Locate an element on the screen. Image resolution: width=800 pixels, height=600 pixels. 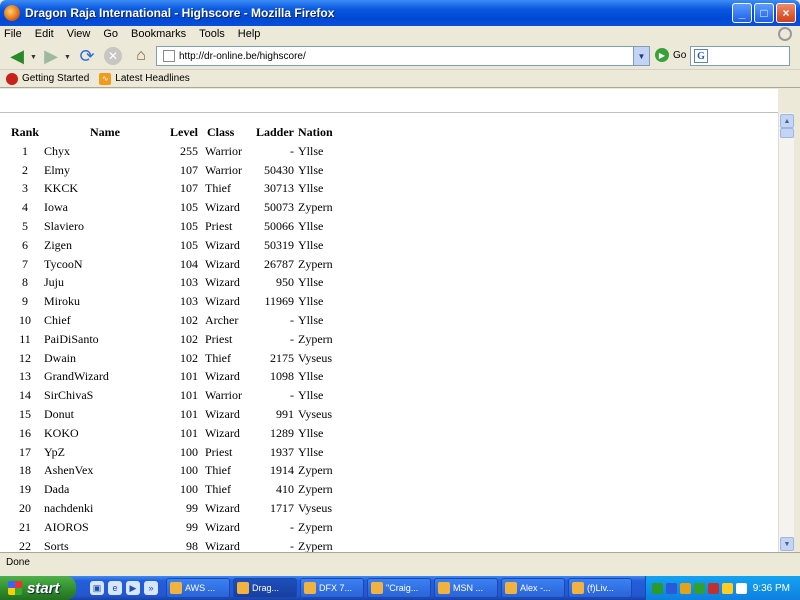
name-cell: KOKO is located at coordinates (61, 432).